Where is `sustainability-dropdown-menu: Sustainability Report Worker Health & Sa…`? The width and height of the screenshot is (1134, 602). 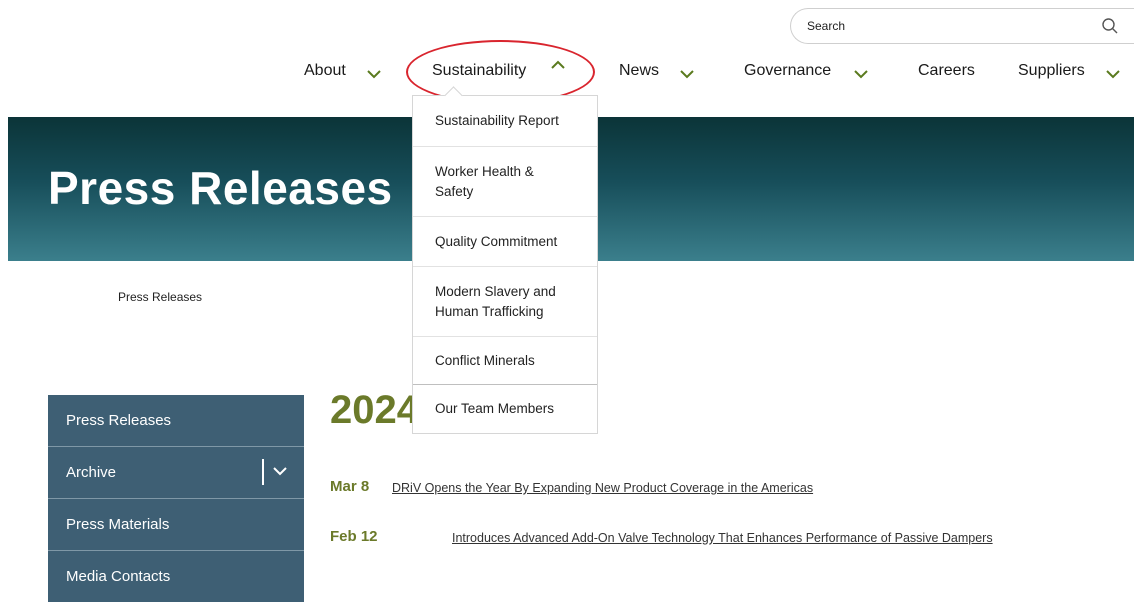
sustainability-dropdown-menu: Sustainability Report Worker Health & Sa… is located at coordinates (505, 260).